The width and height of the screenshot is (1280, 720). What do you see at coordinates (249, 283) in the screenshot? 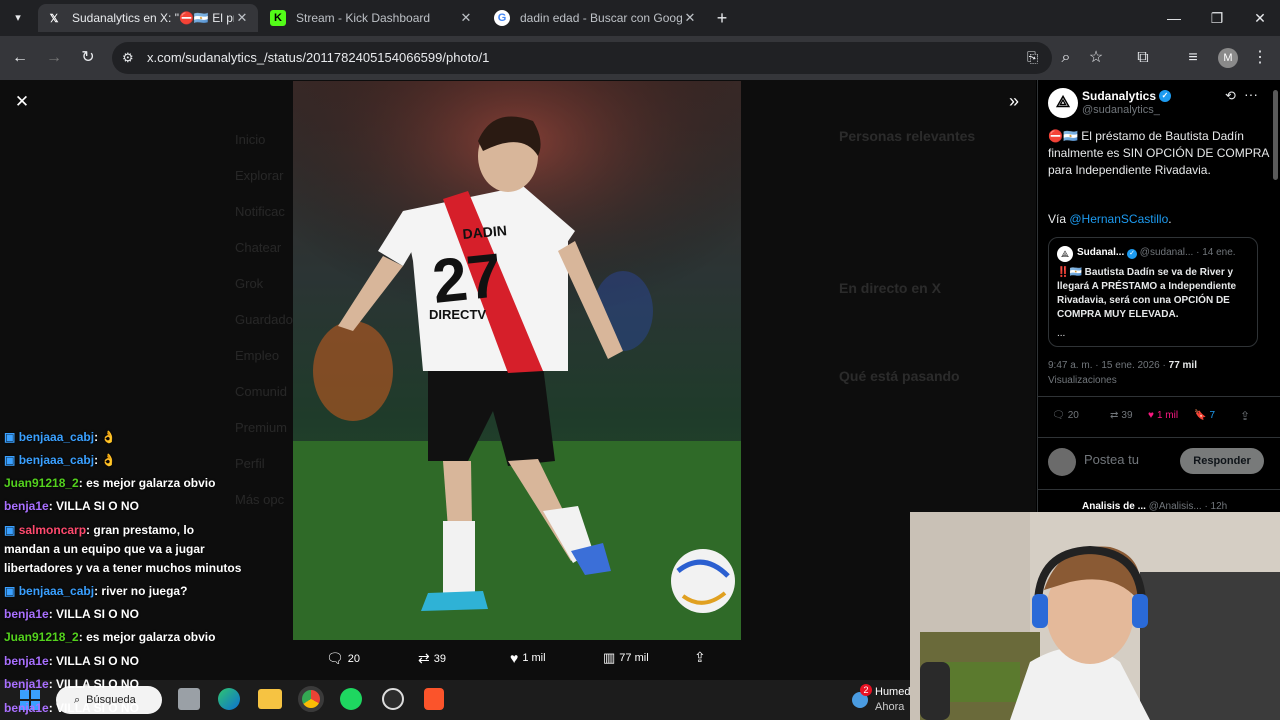
I see `bg-nav-item: Grok` at bounding box center [249, 283].